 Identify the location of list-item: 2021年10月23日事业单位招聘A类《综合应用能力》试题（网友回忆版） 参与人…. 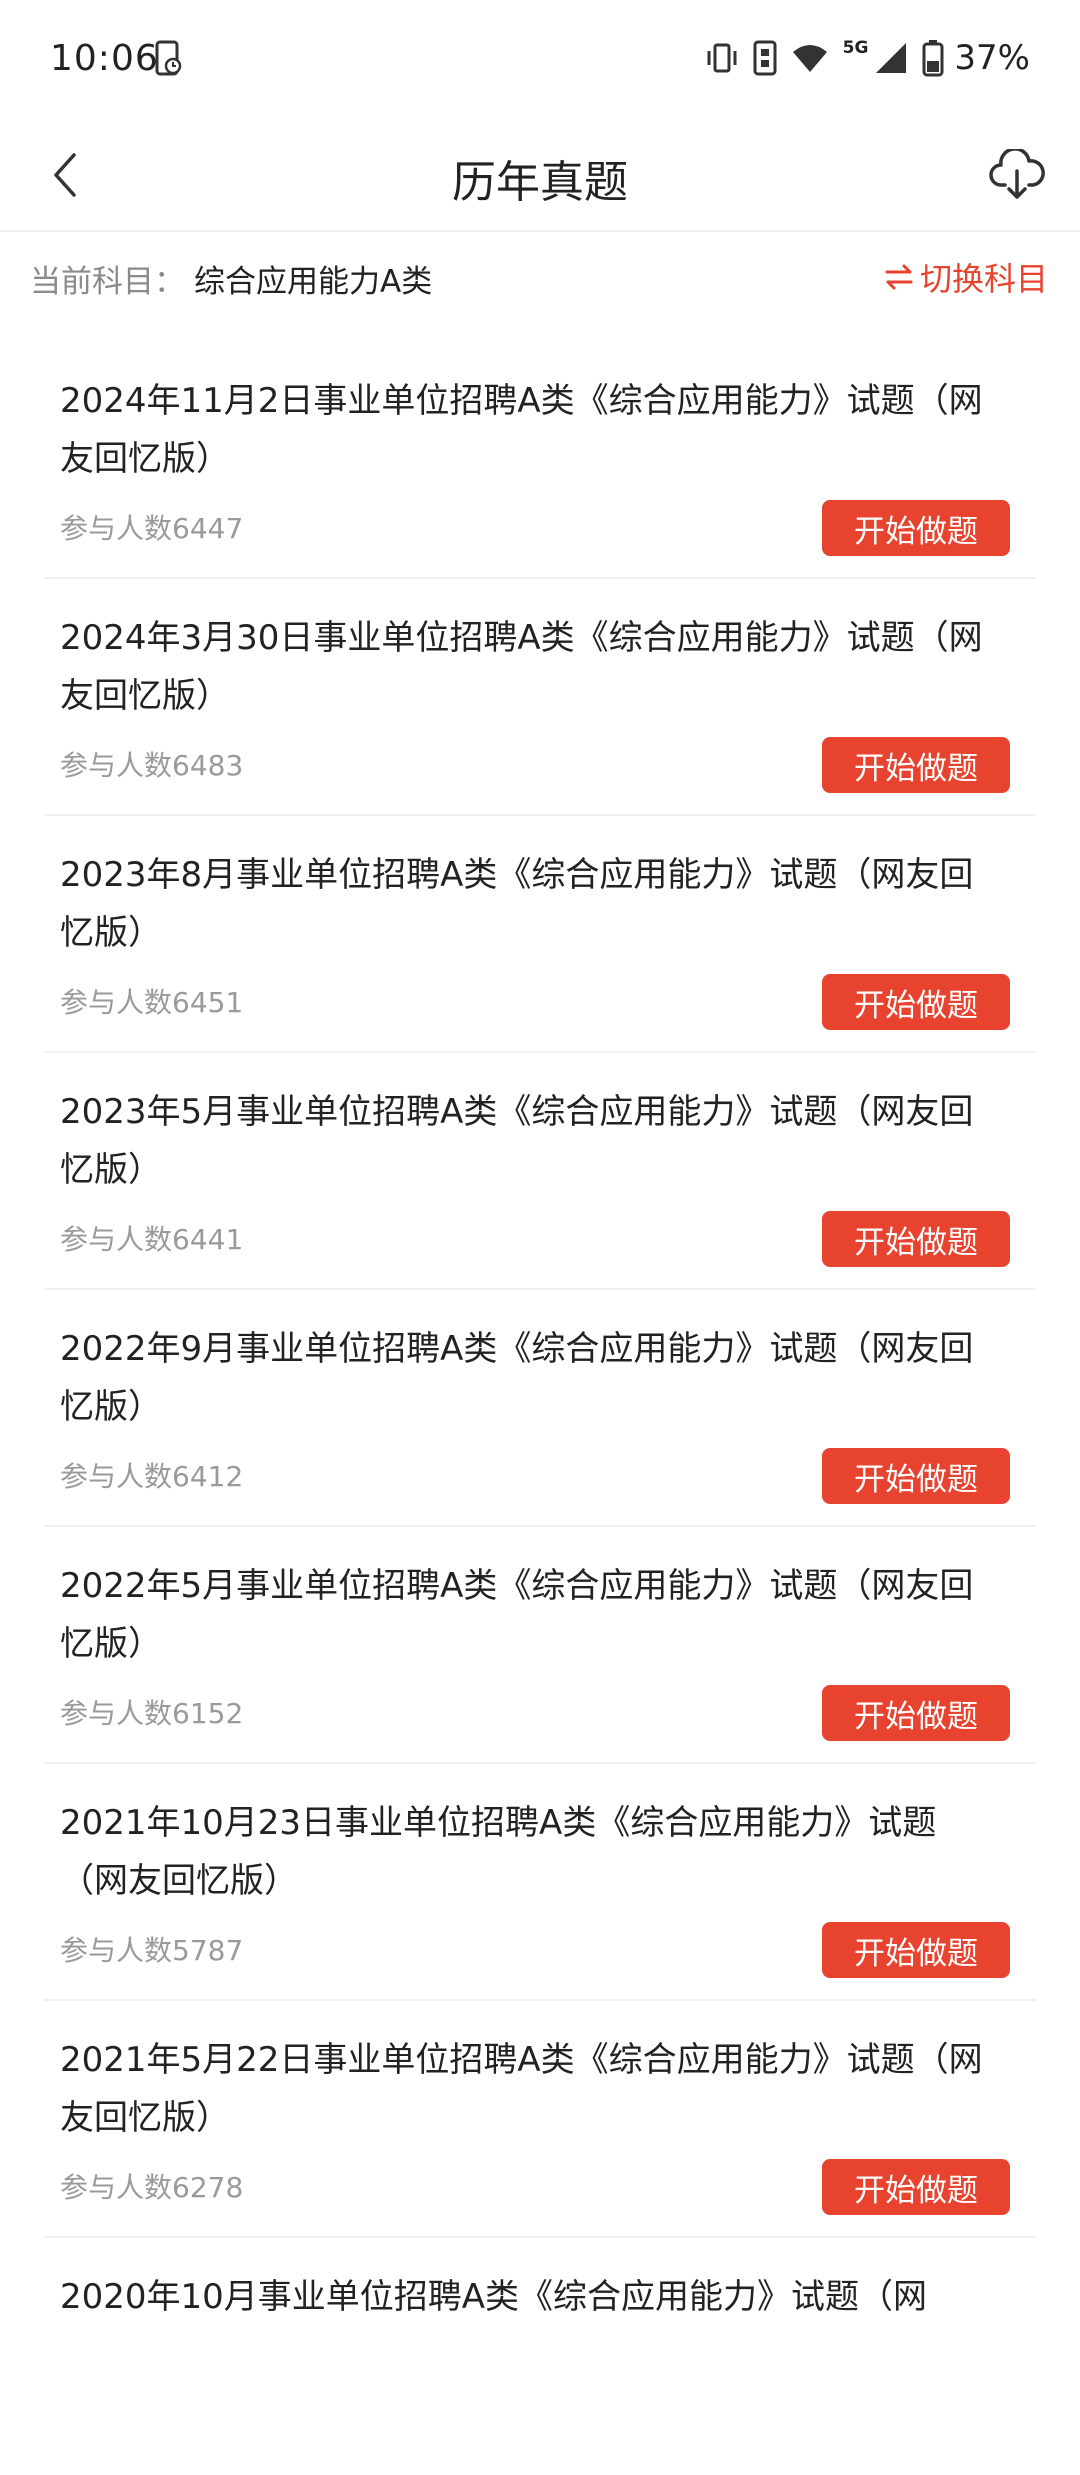
(540, 1882).